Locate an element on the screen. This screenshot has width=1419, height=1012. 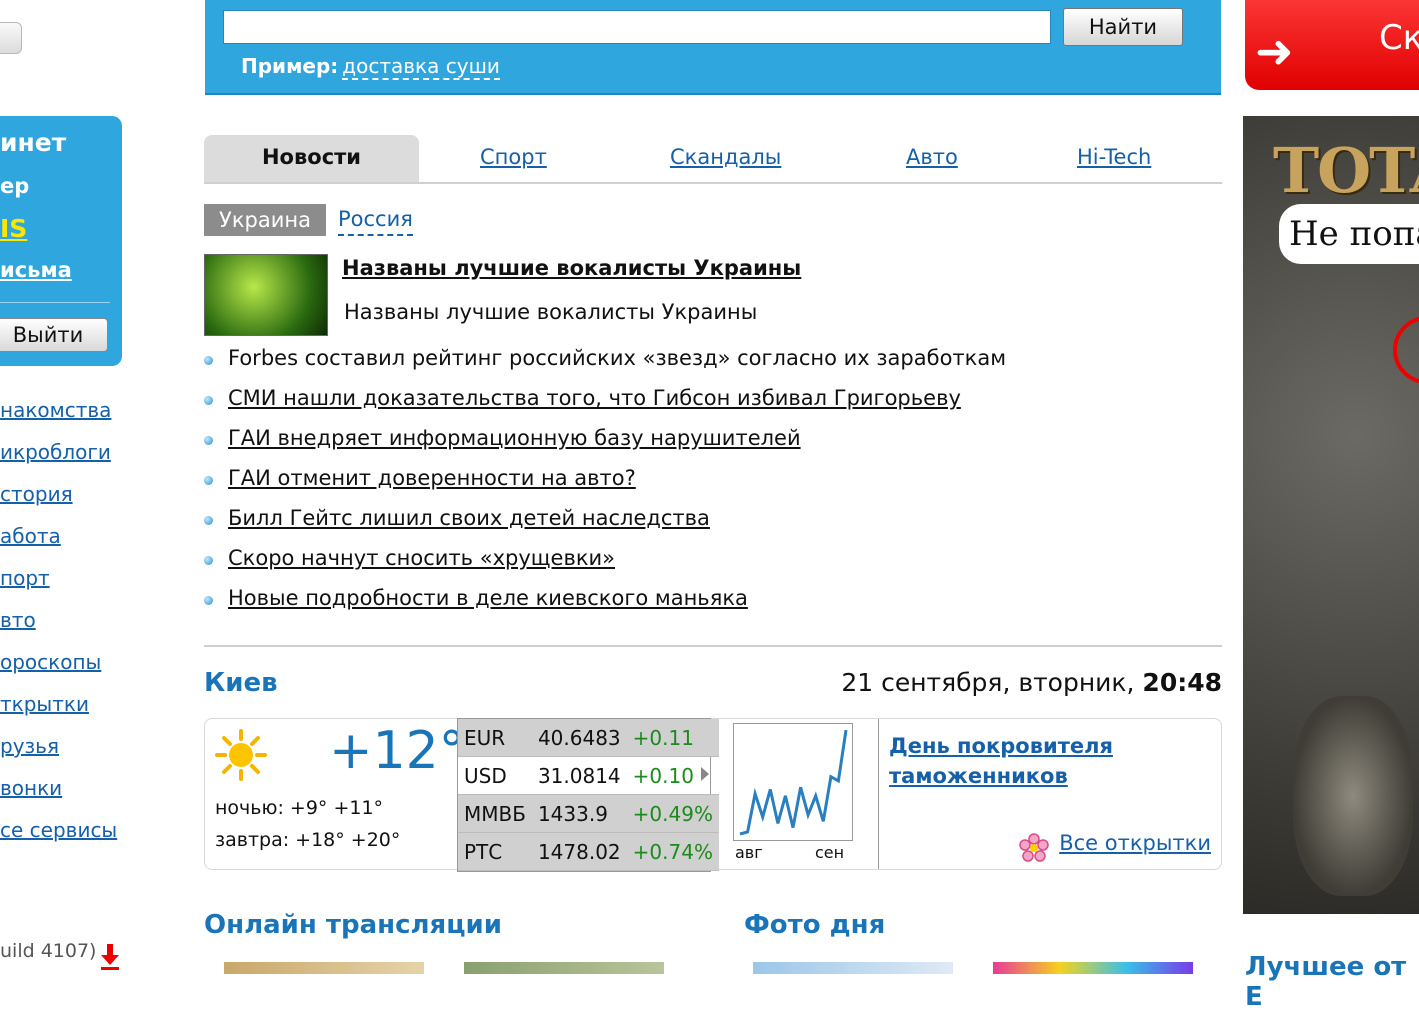
panel-divider is located at coordinates (878, 794).